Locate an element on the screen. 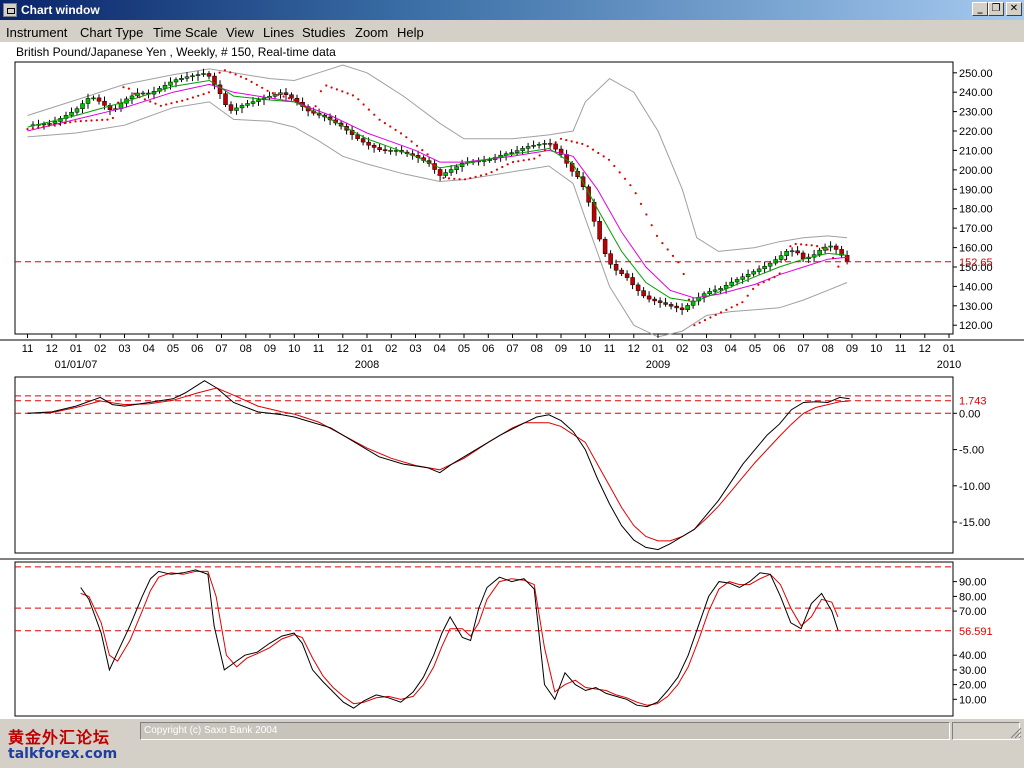 This screenshot has height=768, width=1024. y-tick-label: 190.00 is located at coordinates (976, 190).